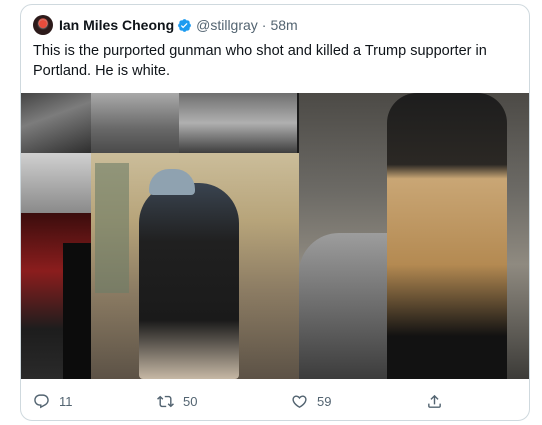 The height and width of the screenshot is (425, 542). I want to click on timestamp: 58m, so click(283, 25).